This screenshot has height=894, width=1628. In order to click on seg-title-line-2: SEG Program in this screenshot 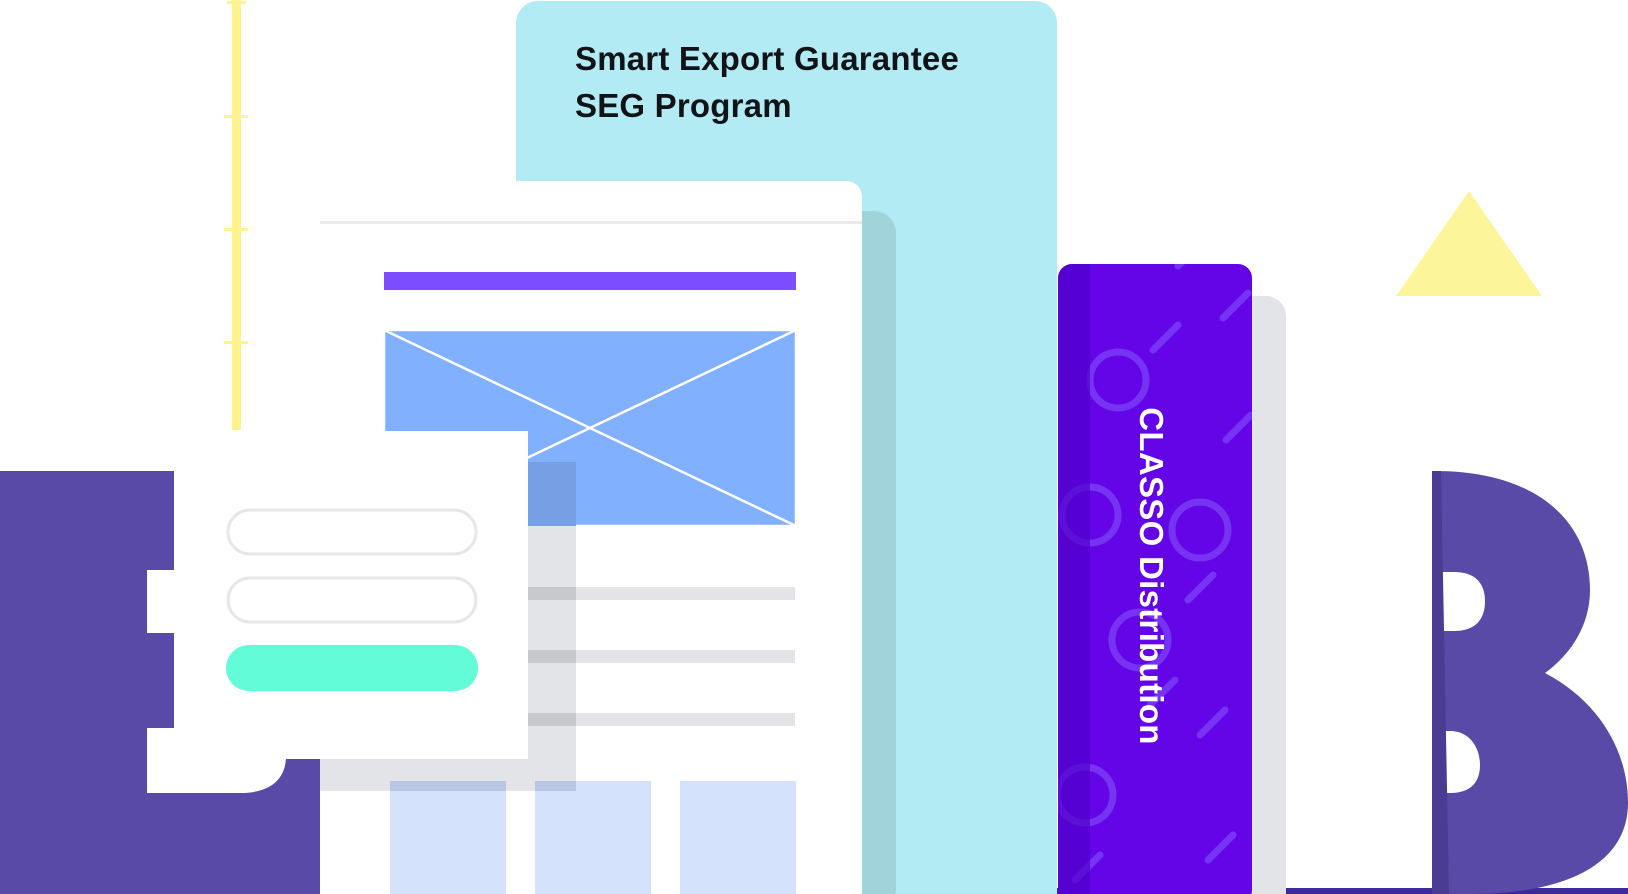, I will do `click(683, 105)`.